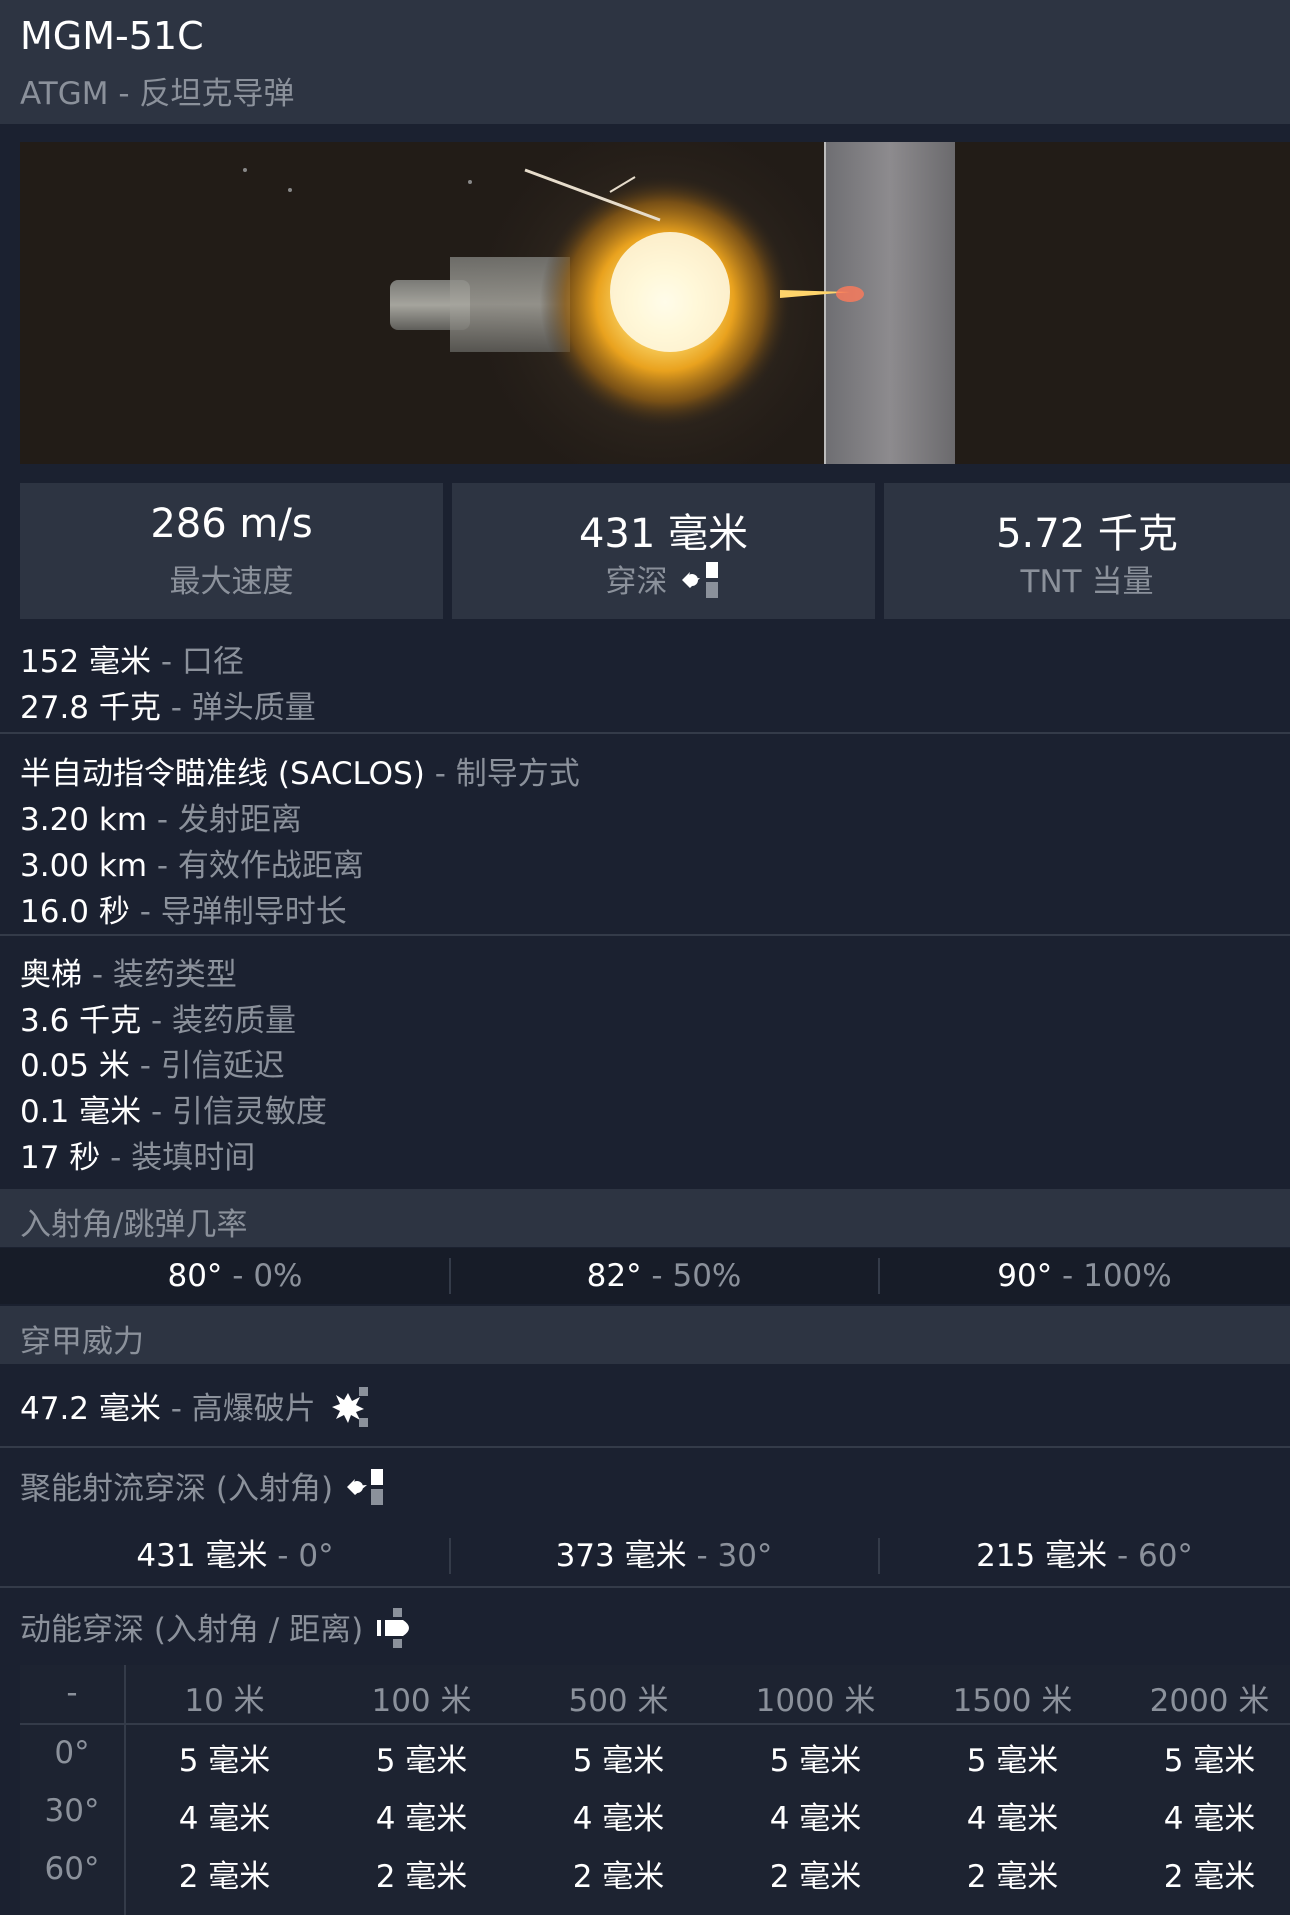 Image resolution: width=1290 pixels, height=1915 pixels. I want to click on ammo-title: MGM-51C, so click(112, 36).